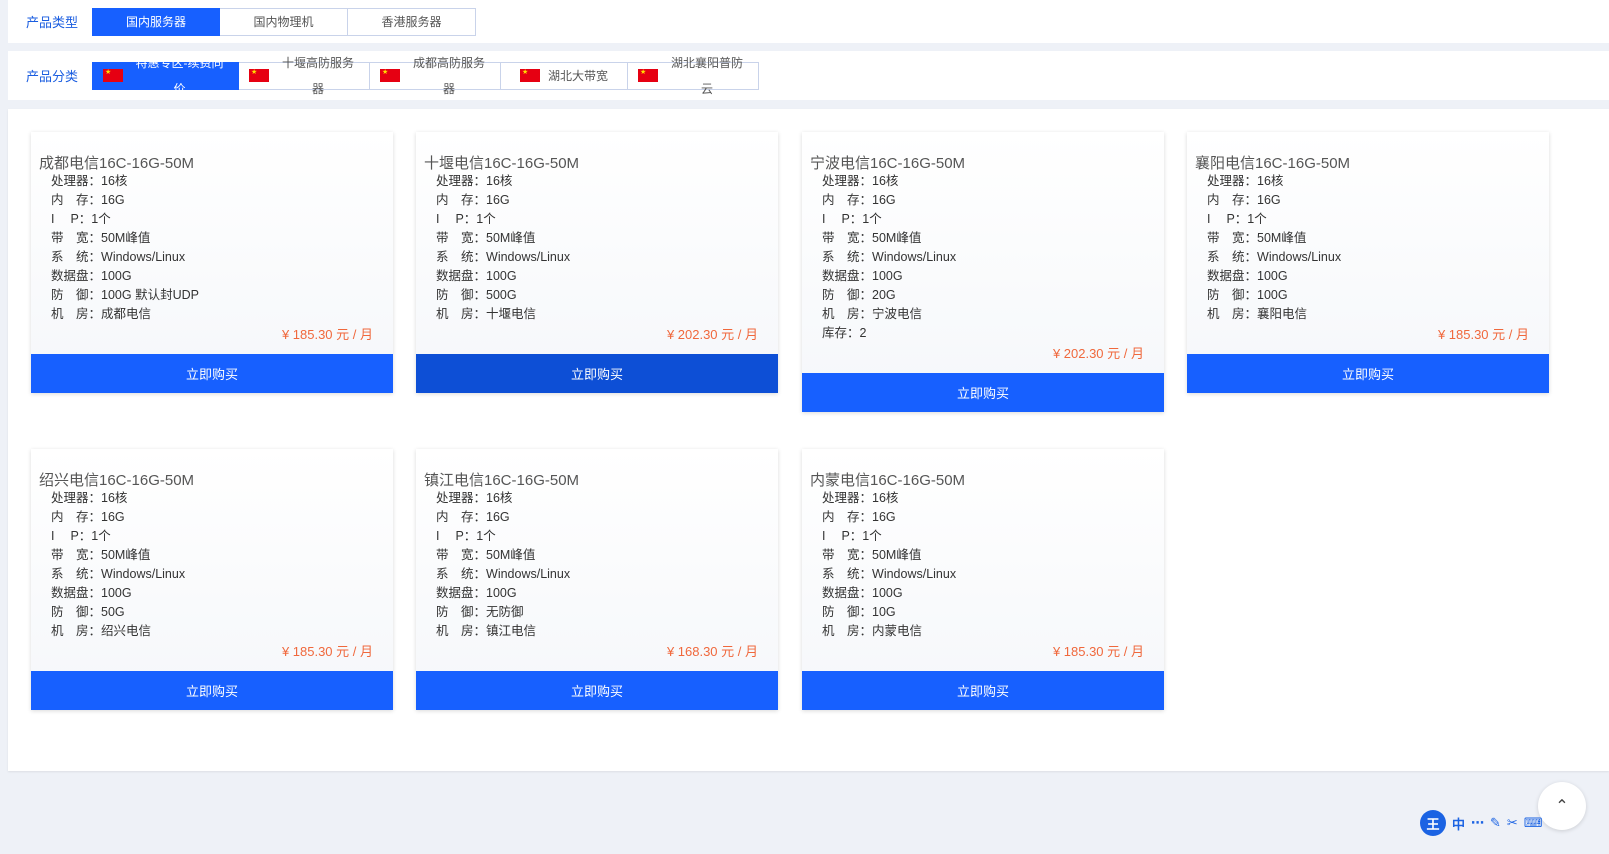 This screenshot has width=1609, height=854. Describe the element at coordinates (808, 21) in the screenshot. I see `product-type-filter: 产品类型 国内服务器 国内物理机 香港服务器` at that location.